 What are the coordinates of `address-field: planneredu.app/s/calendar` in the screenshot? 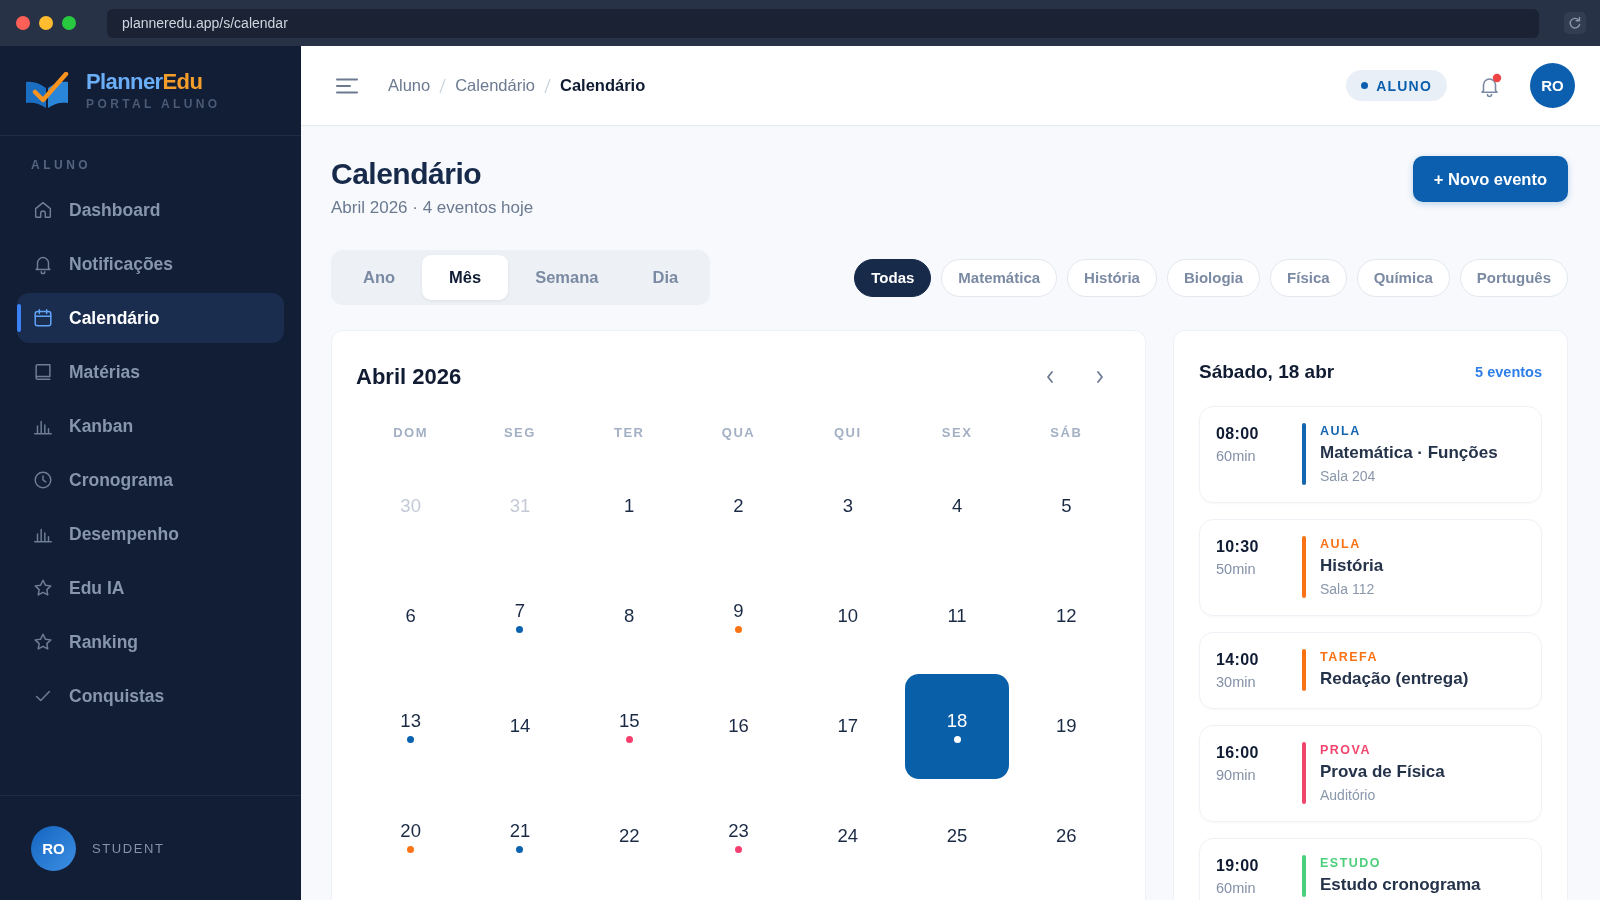 It's located at (823, 23).